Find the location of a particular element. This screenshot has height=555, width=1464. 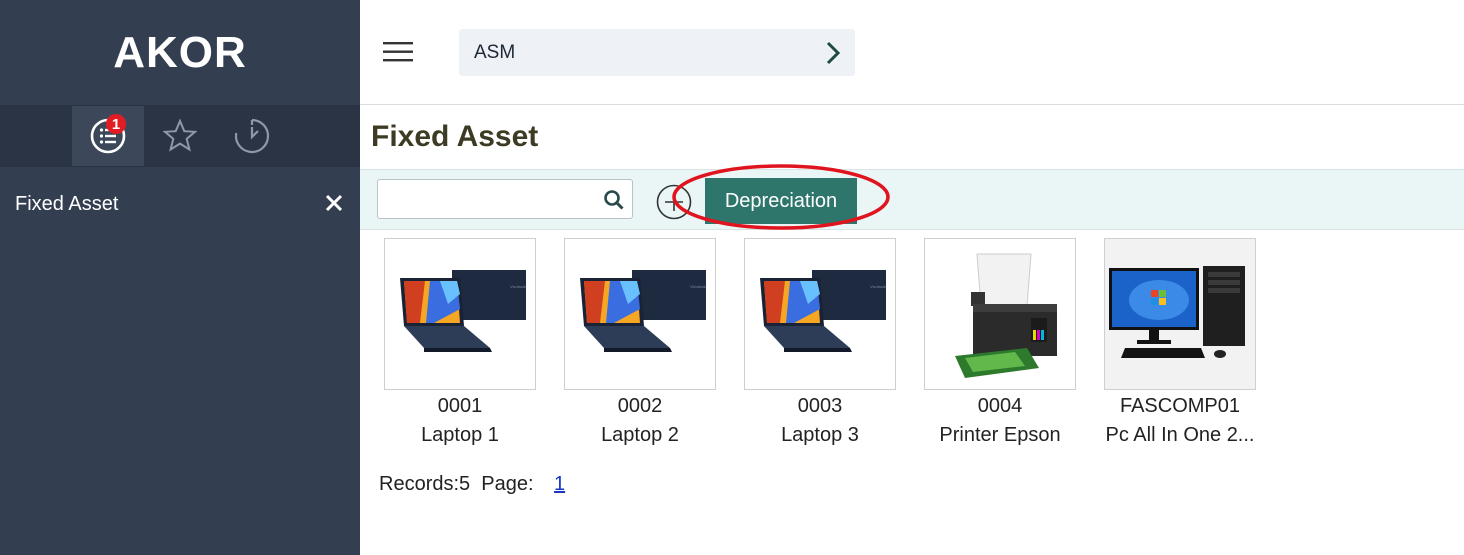

history-icon is located at coordinates (252, 136).